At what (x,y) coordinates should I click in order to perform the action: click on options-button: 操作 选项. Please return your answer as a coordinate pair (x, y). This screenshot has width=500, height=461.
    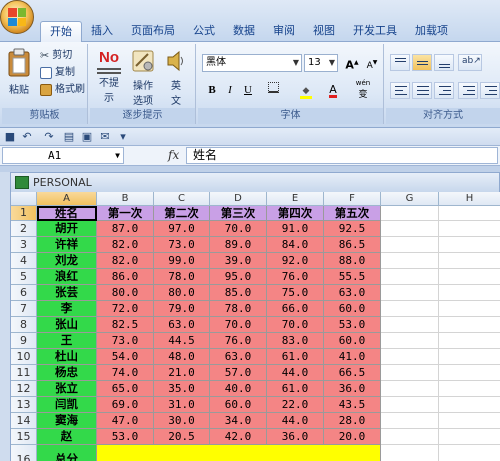
    Looking at the image, I should click on (143, 77).